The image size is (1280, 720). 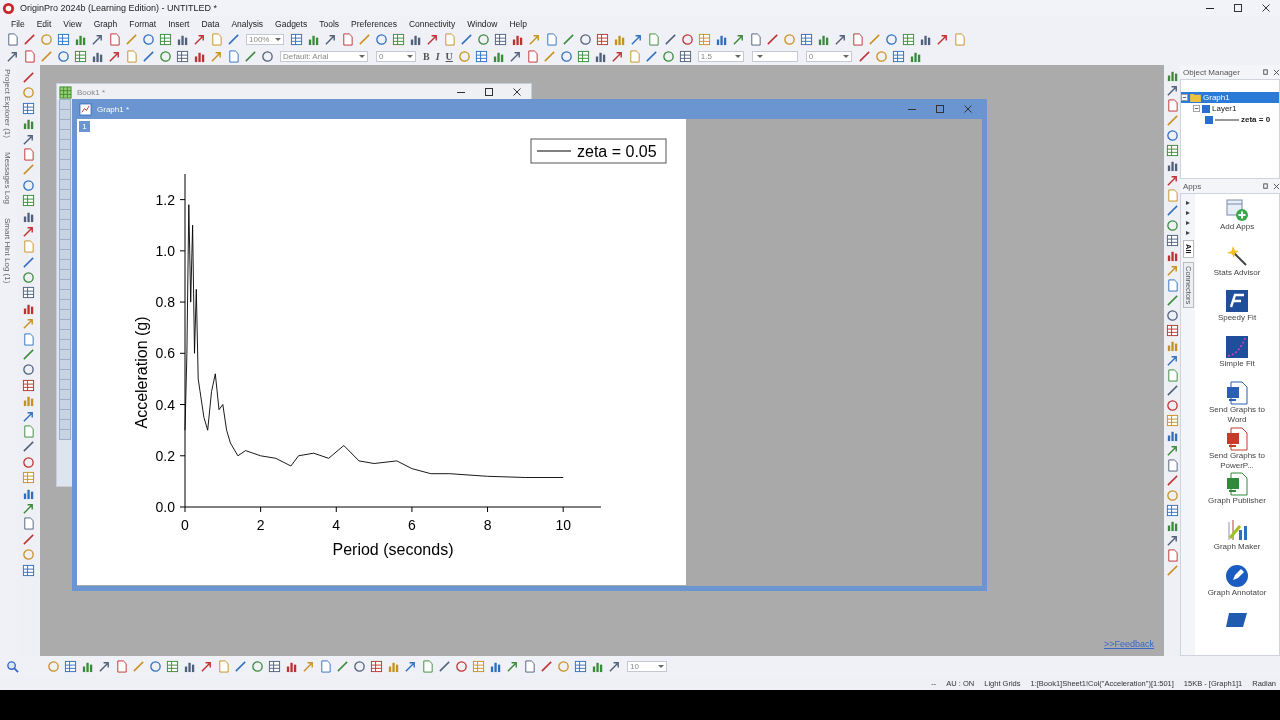 I want to click on side-tab: Smart Hint Log (1), so click(x=6, y=250).